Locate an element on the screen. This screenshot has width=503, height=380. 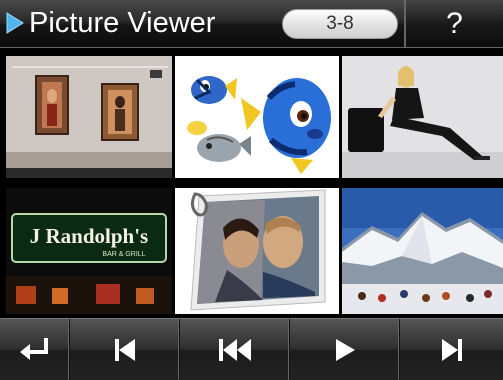
woman-seated-image is located at coordinates (422, 117).